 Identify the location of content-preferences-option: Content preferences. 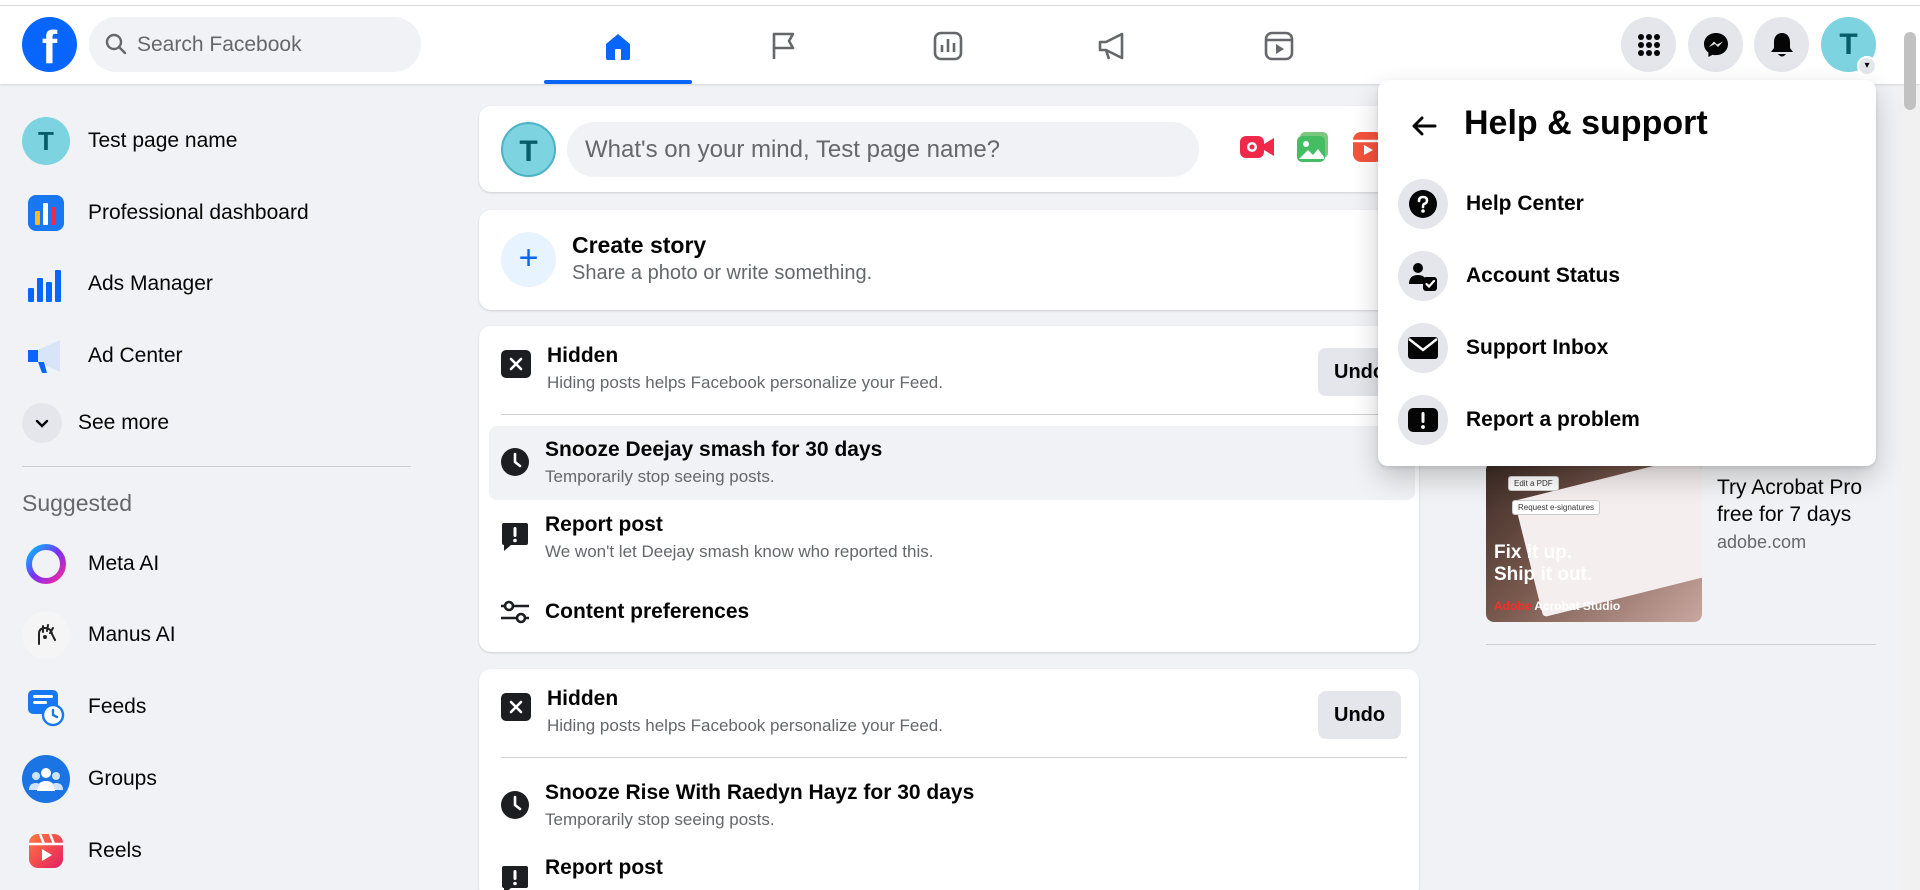
(952, 613).